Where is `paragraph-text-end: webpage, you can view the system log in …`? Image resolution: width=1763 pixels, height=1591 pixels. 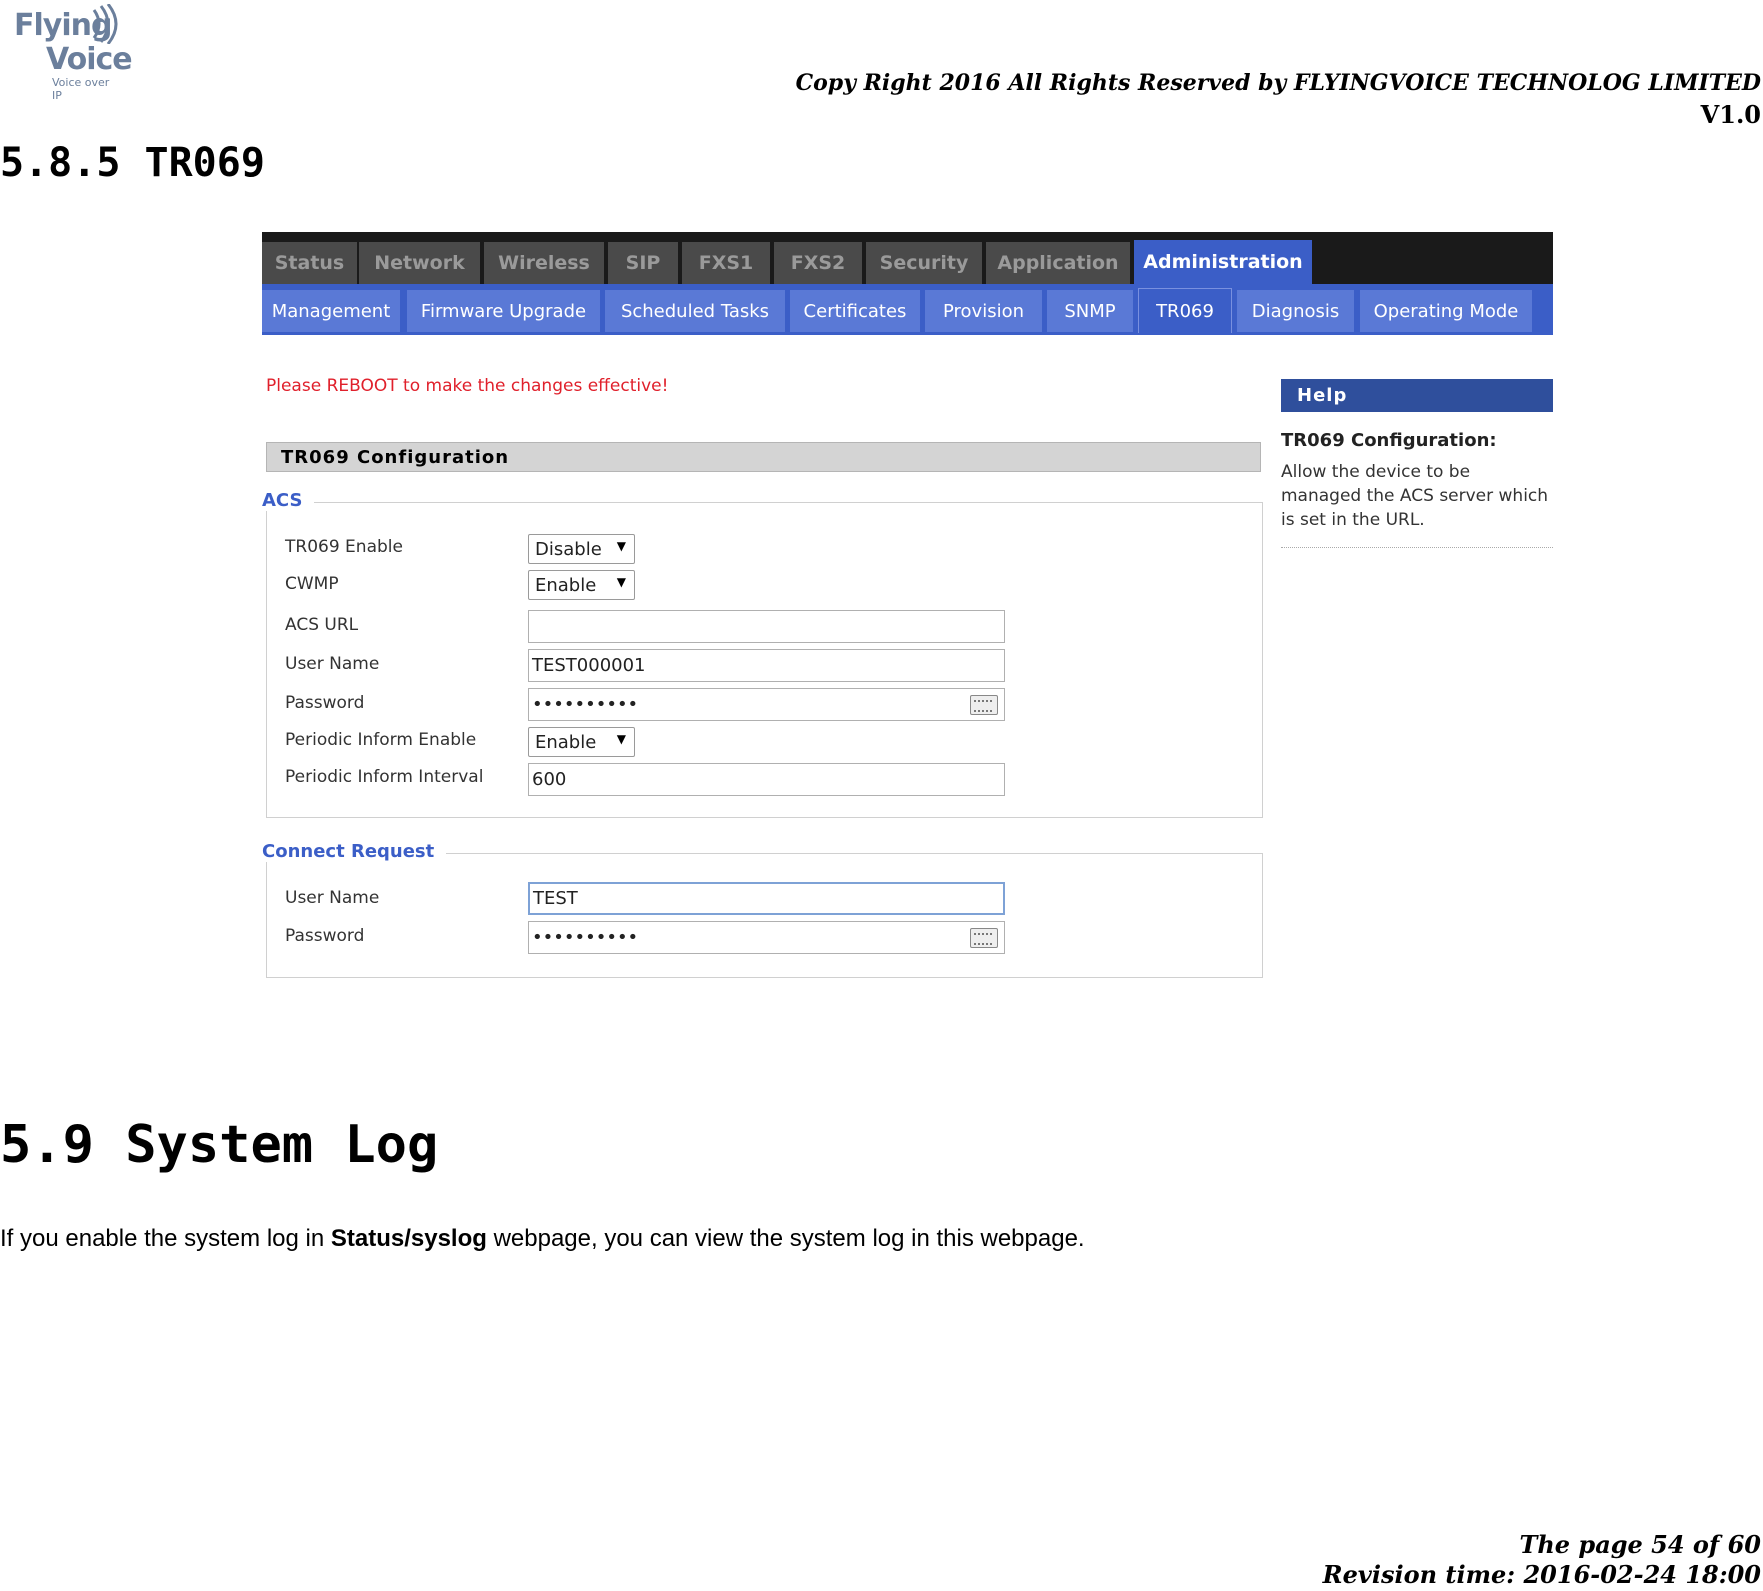 paragraph-text-end: webpage, you can view the system log in … is located at coordinates (785, 1238).